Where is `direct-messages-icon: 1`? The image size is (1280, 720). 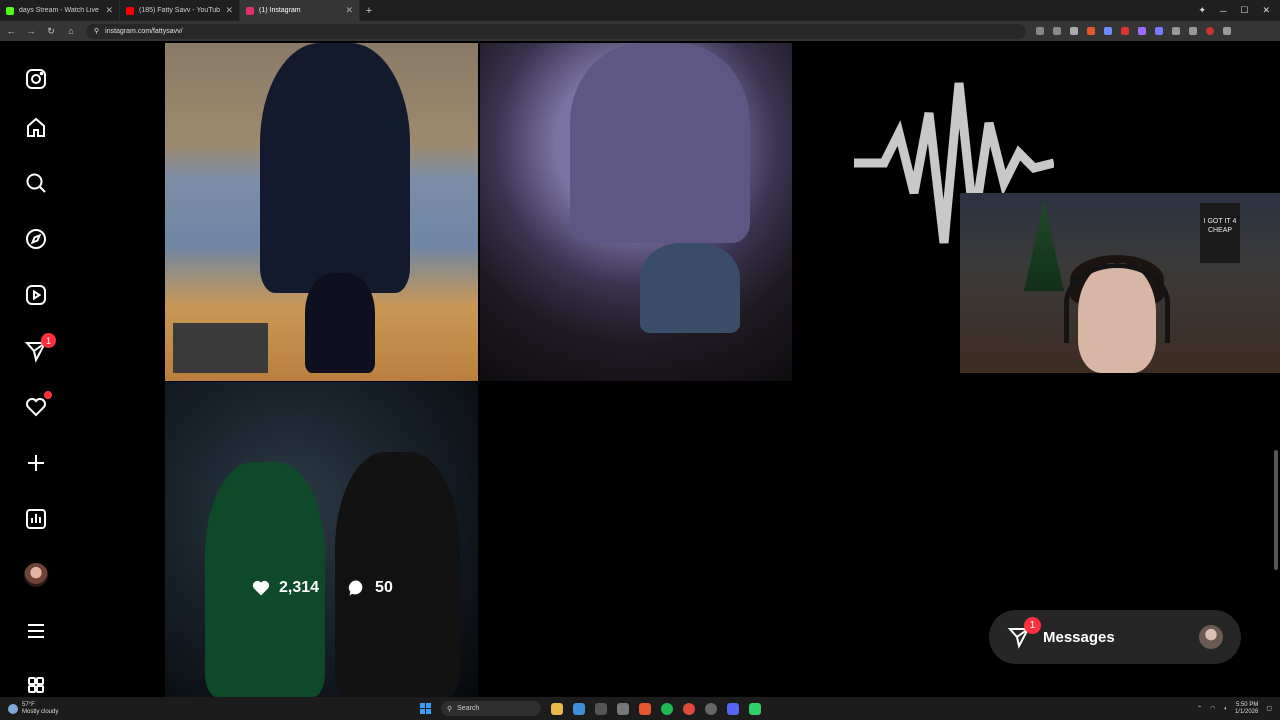
direct-messages-icon: 1 is located at coordinates (39, 349).